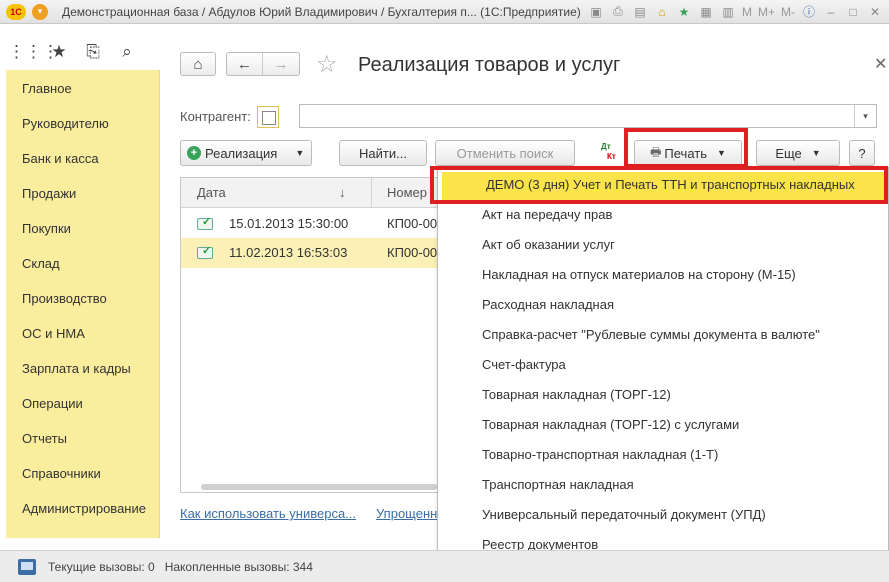 This screenshot has width=889, height=582. I want to click on memory-plus-button: M+, so click(766, 12).